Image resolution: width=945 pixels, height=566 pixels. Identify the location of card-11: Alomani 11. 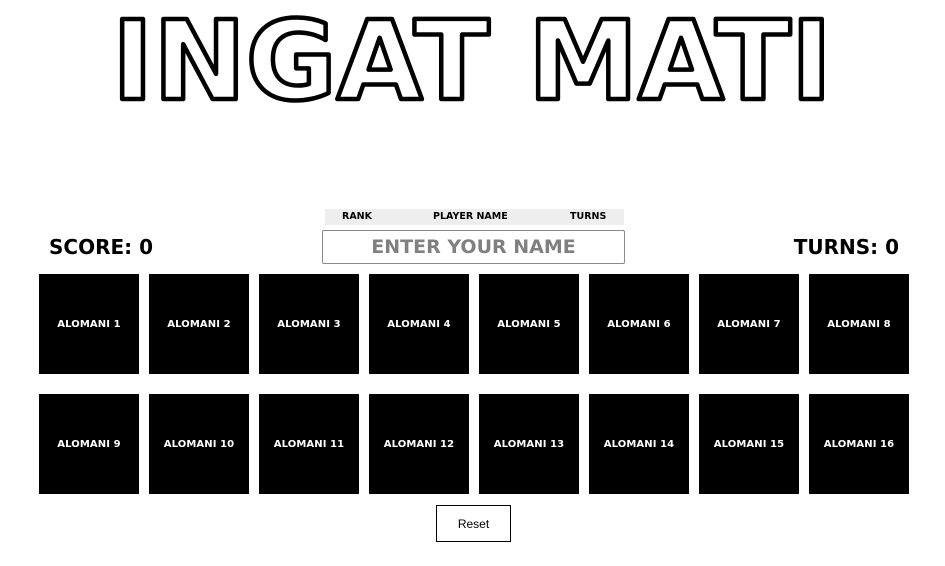
(309, 444).